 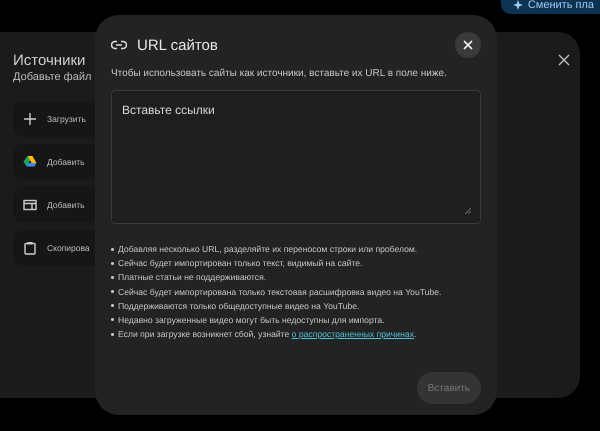 What do you see at coordinates (353, 334) in the screenshot?
I see `help-link: о распространенных причинах` at bounding box center [353, 334].